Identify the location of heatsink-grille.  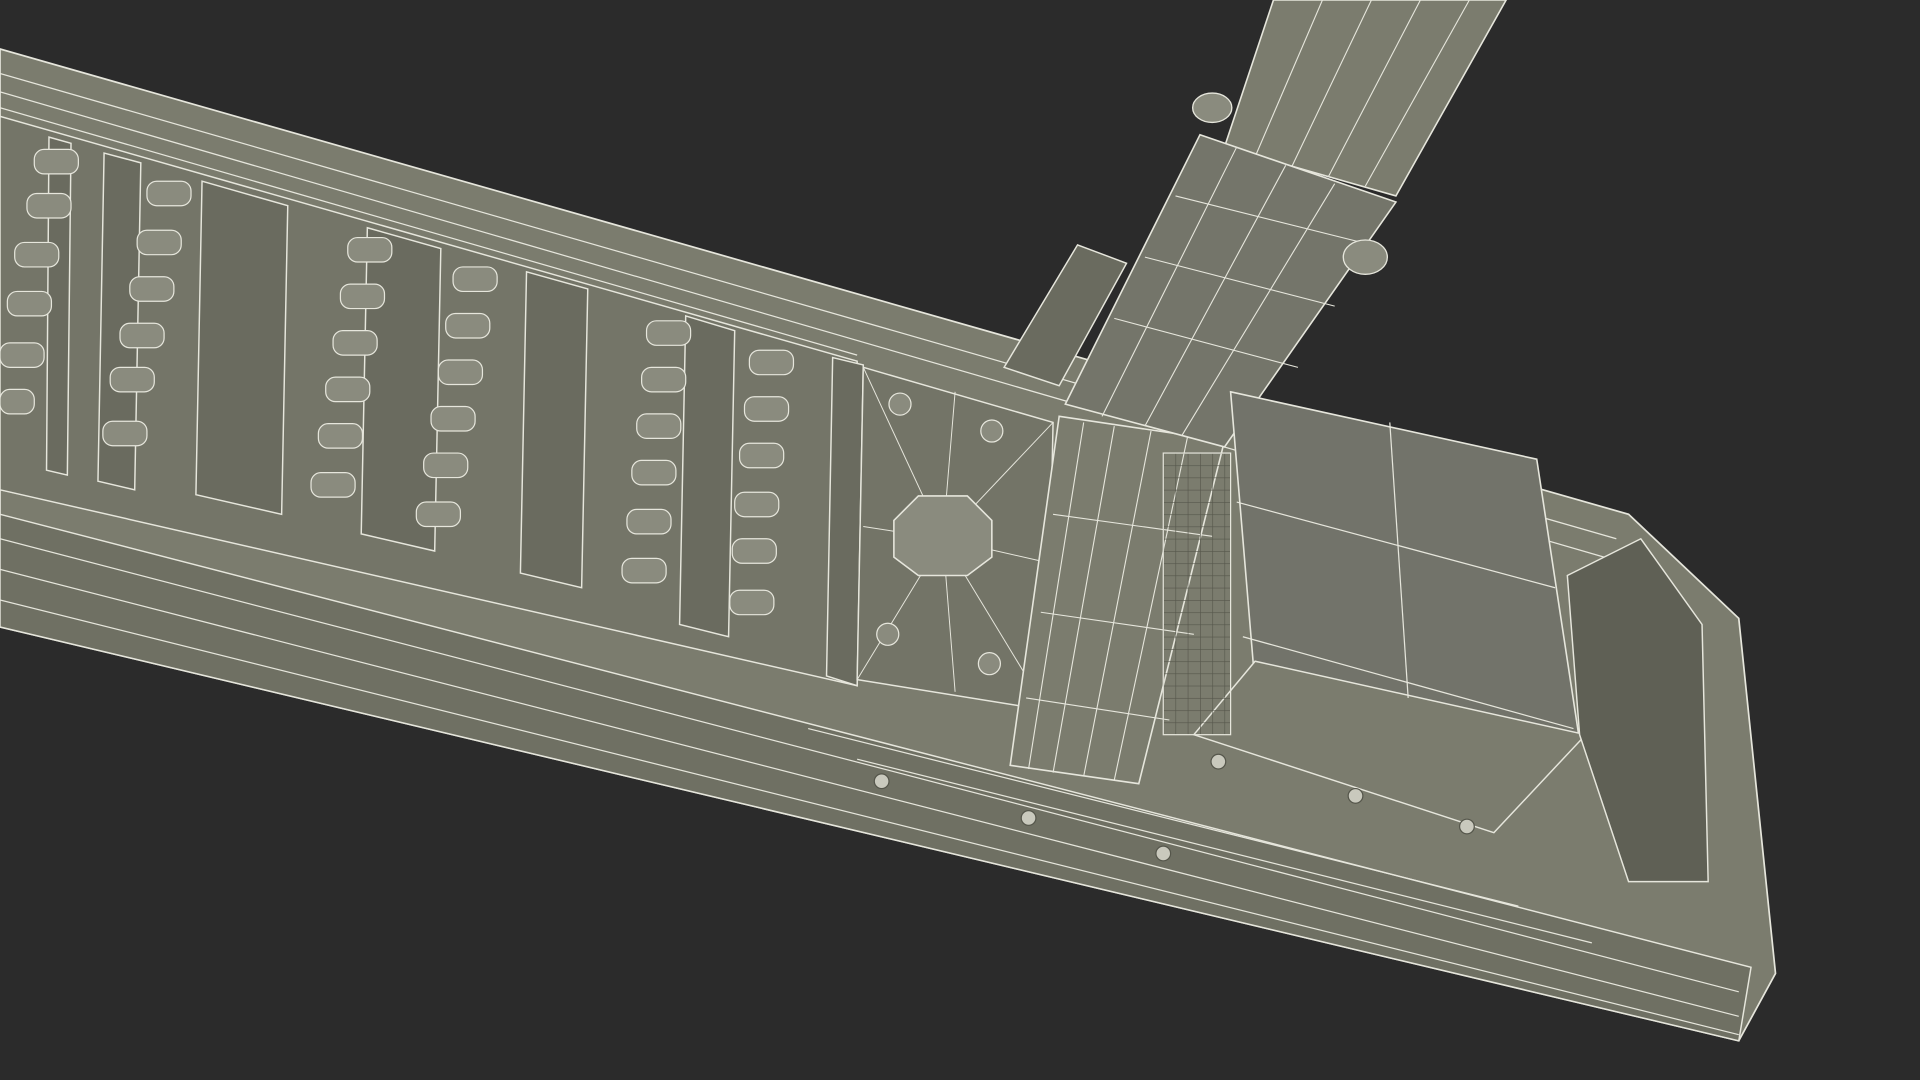
(1197, 594).